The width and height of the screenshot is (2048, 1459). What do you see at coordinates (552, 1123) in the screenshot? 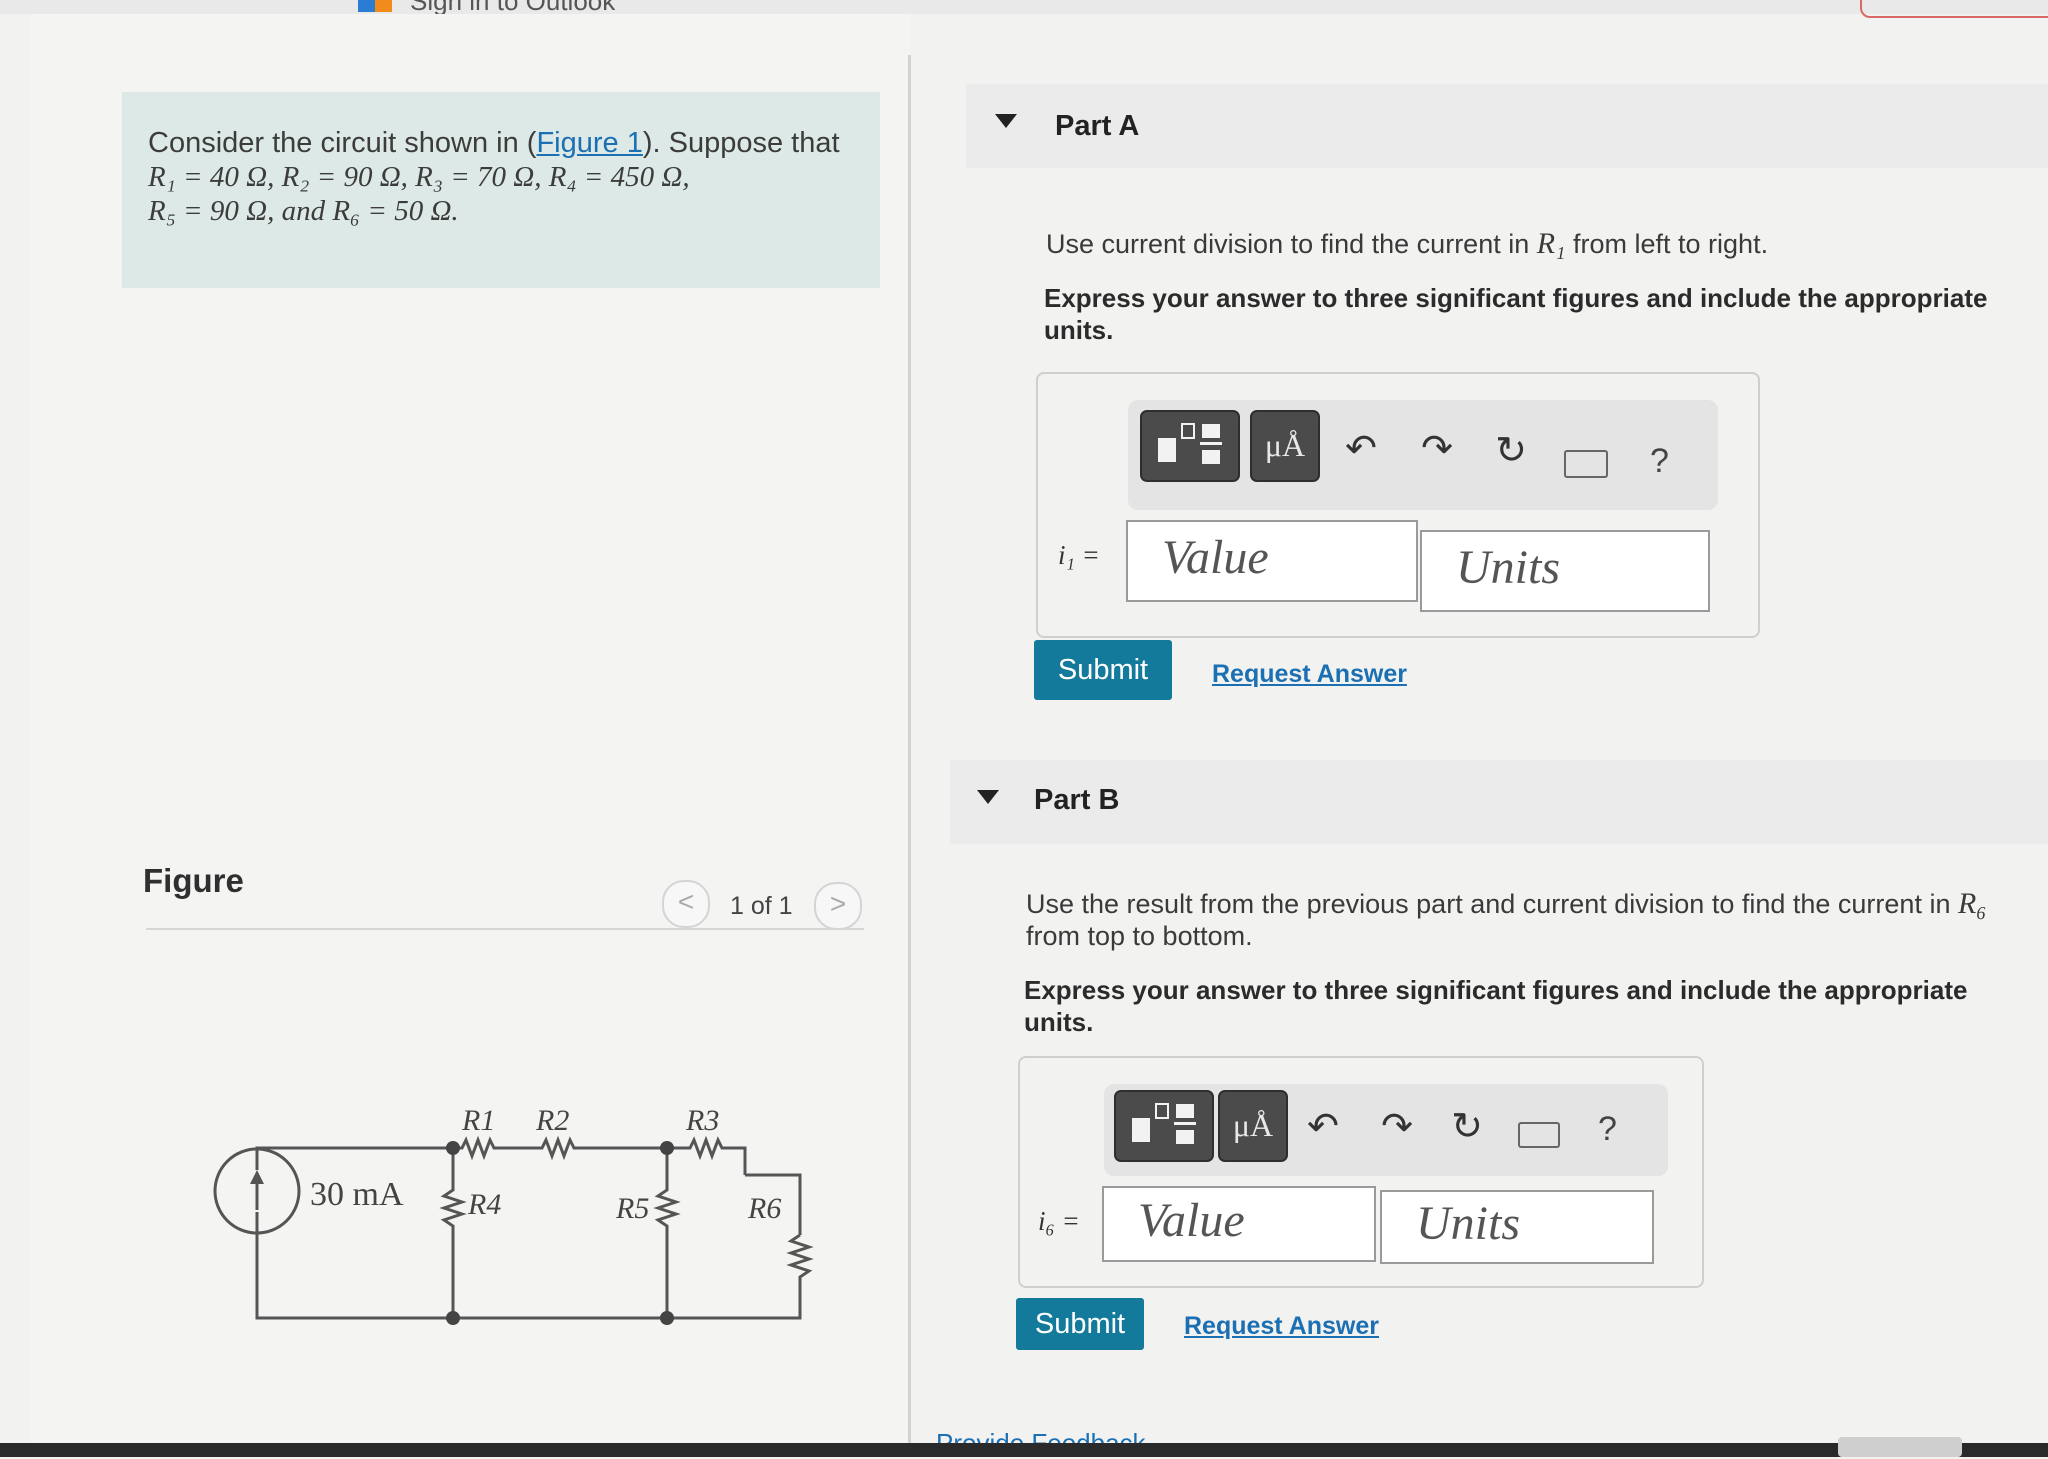
I see `label-r2: R2` at bounding box center [552, 1123].